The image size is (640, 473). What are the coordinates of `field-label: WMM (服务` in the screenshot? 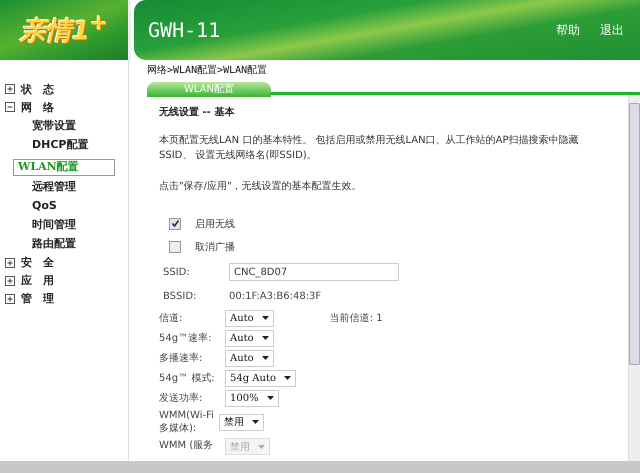 It's located at (186, 445).